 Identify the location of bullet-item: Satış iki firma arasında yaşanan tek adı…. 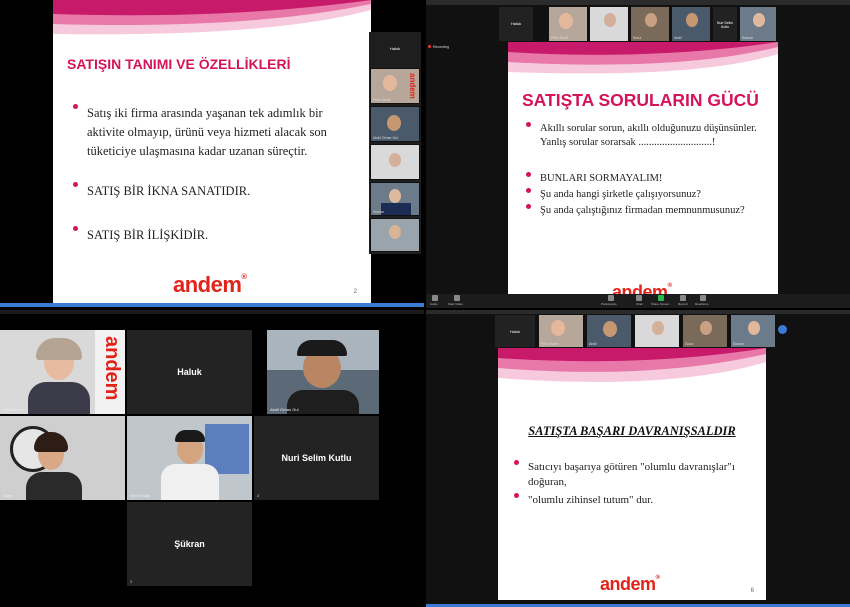
(218, 132).